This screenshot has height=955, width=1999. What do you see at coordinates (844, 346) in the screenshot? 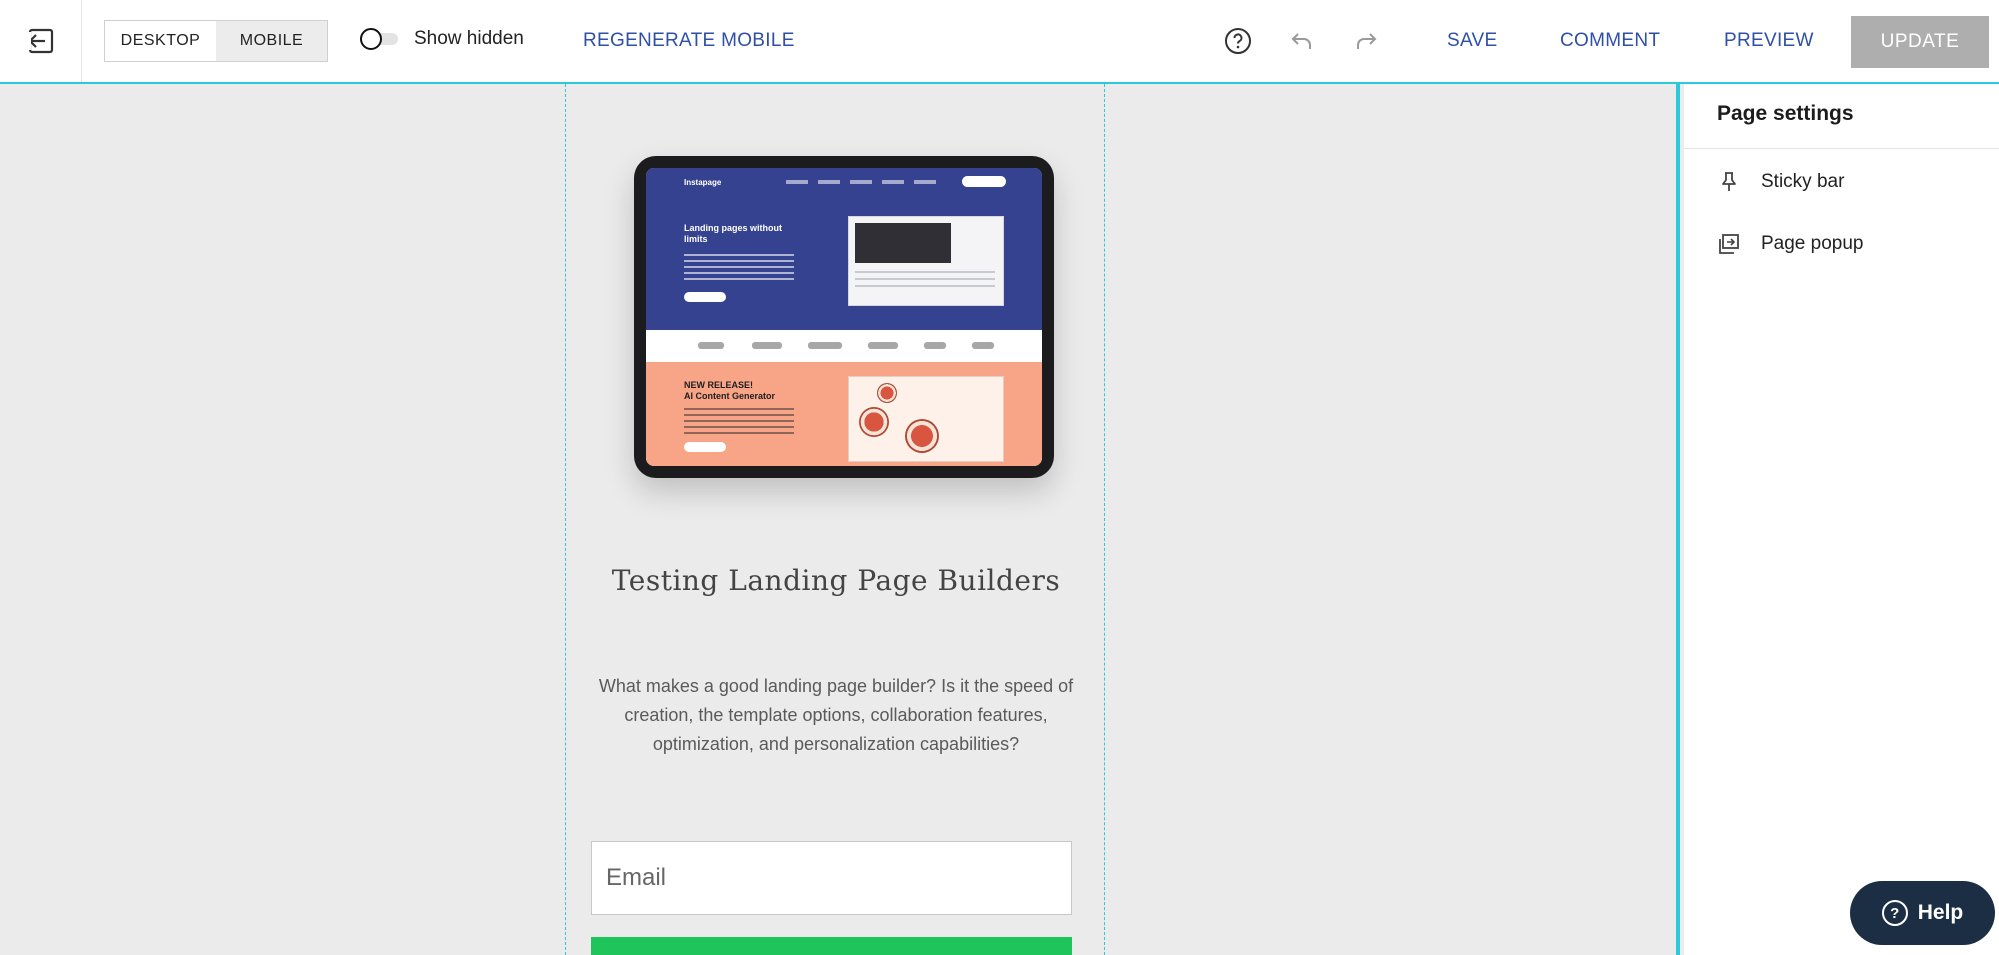
I see `mockup-logo-strip` at bounding box center [844, 346].